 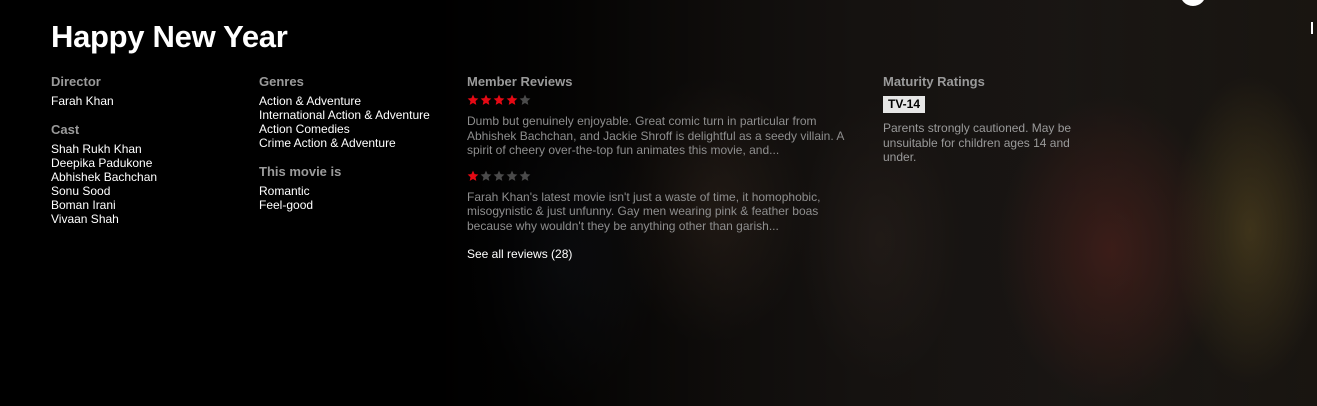 I want to click on cast-label: Cast, so click(x=65, y=129).